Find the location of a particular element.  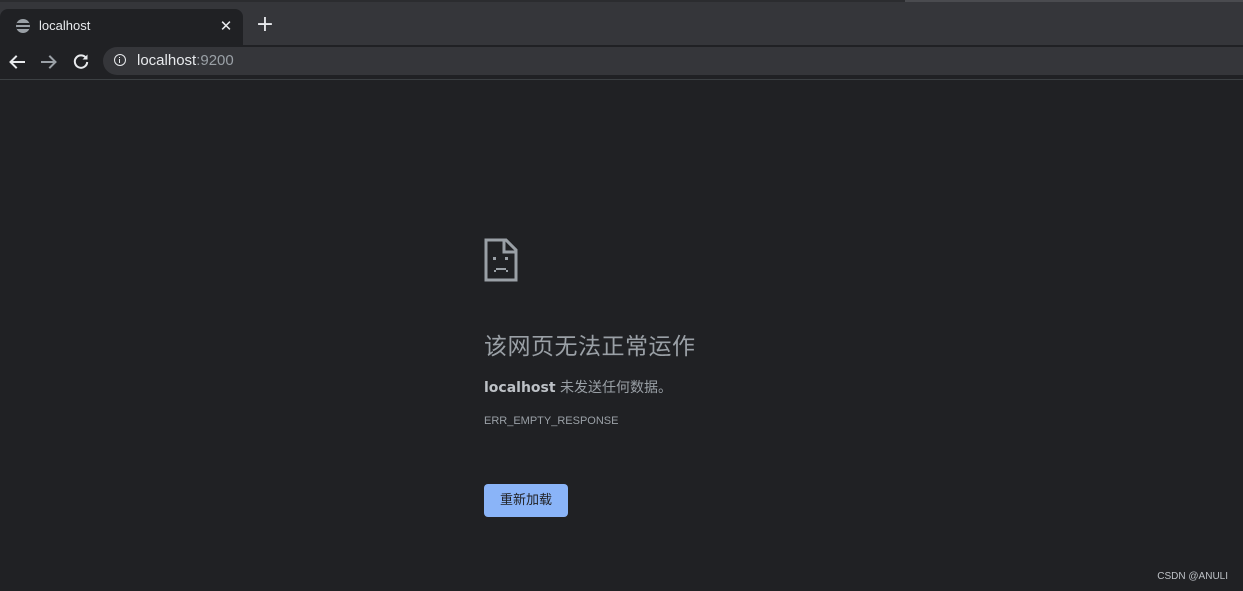

error-summary: localhost 未发送任何数据。 is located at coordinates (578, 387).